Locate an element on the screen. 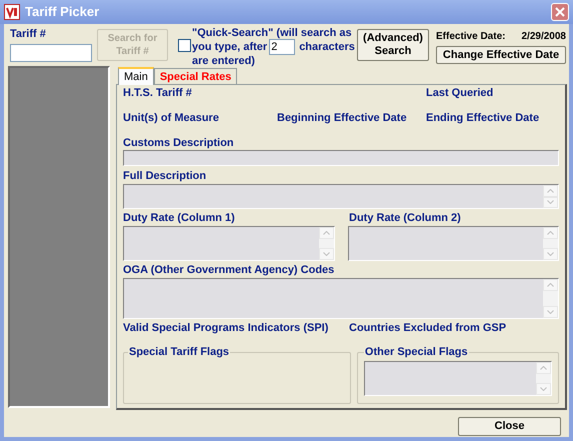  field-label: Valid Special Programs Indicators (SPI) is located at coordinates (226, 328).